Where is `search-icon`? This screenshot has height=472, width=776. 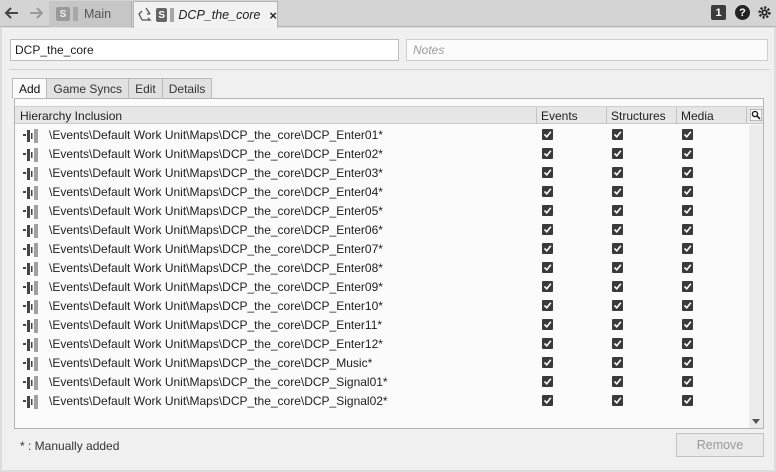
search-icon is located at coordinates (756, 115).